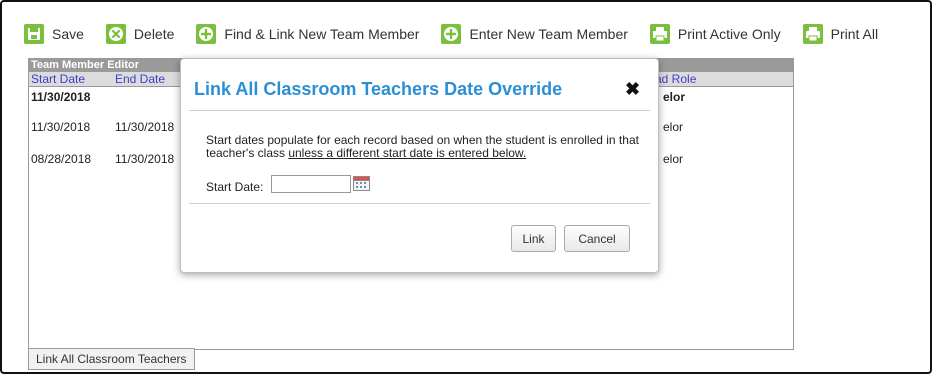  I want to click on save-label: Save, so click(68, 34).